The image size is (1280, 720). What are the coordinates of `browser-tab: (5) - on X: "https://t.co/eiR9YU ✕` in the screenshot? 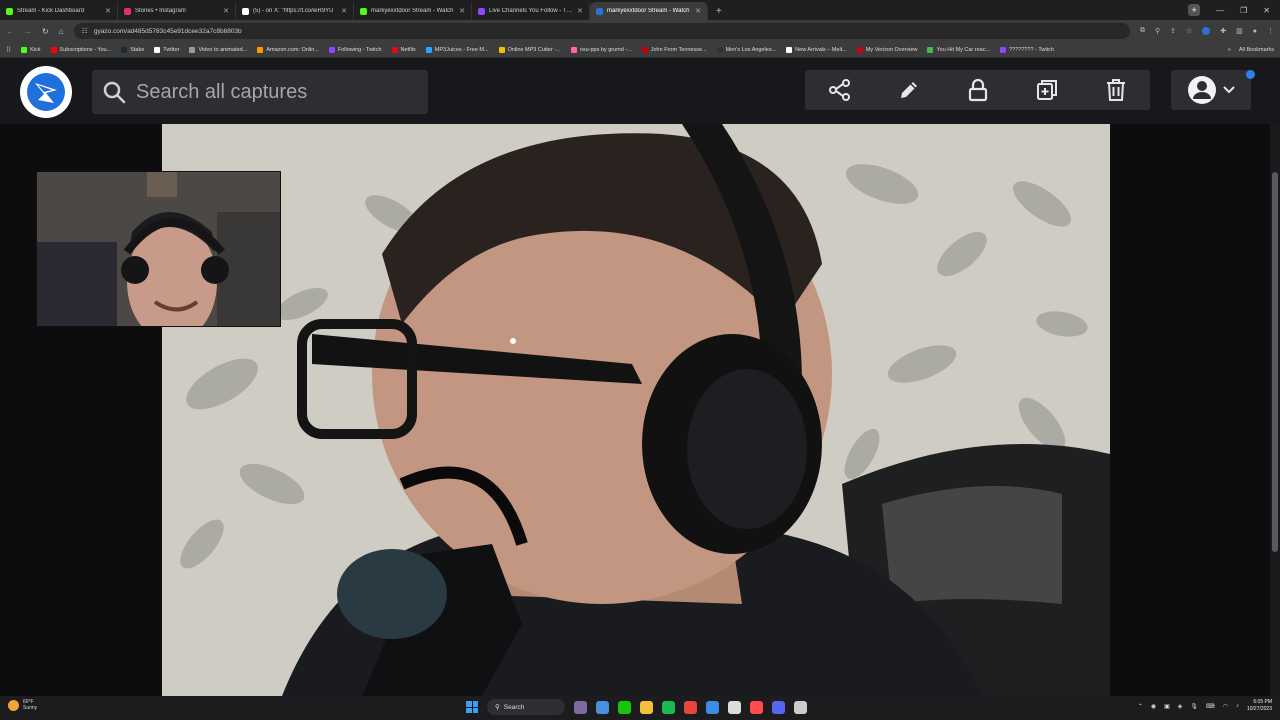 It's located at (295, 11).